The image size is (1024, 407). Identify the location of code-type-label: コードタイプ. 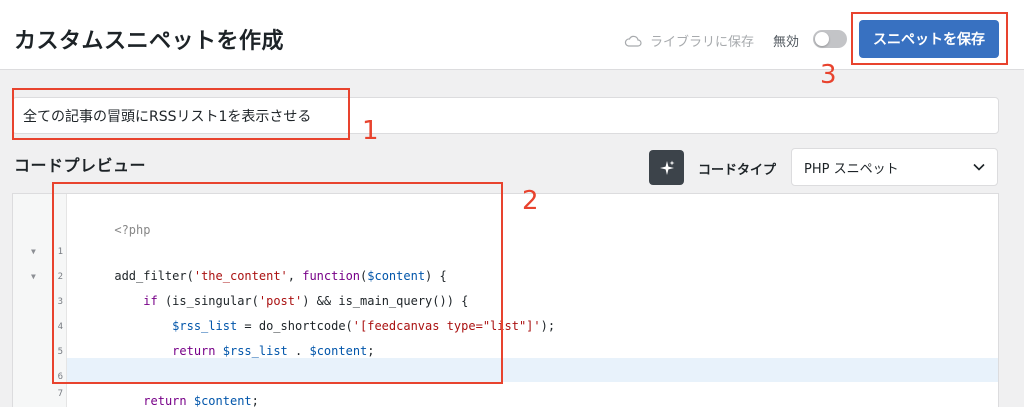
(737, 170).